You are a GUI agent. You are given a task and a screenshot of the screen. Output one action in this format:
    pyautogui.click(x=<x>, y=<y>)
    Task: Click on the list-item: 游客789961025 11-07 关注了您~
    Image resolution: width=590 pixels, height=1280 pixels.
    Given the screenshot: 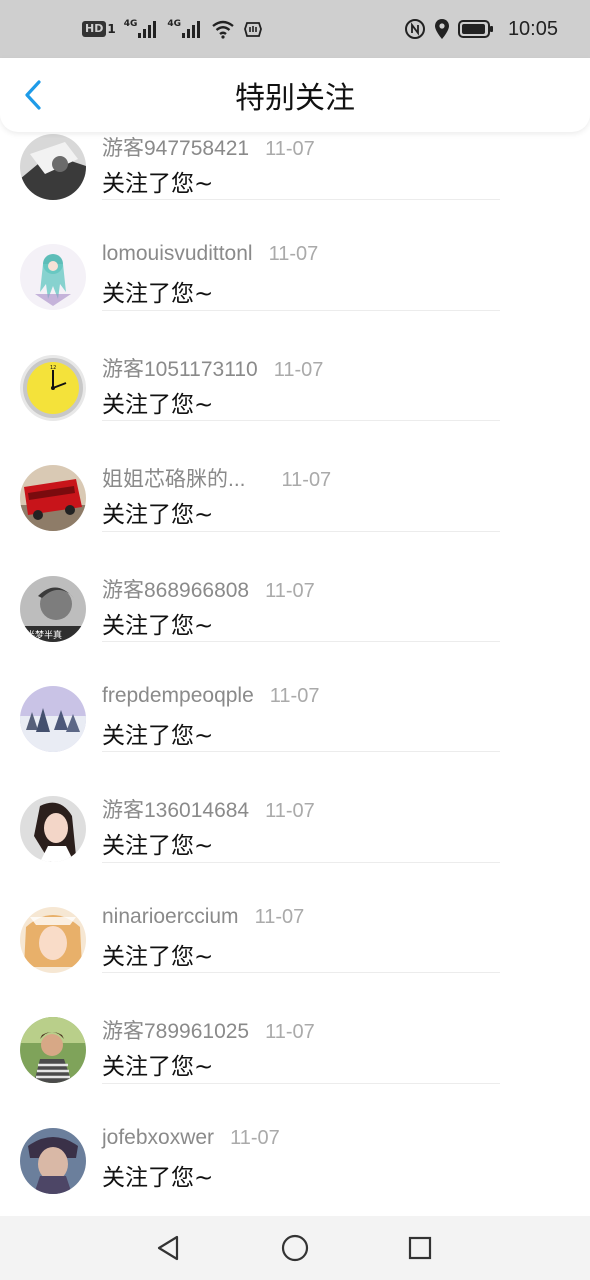 What is the action you would take?
    pyautogui.click(x=295, y=1028)
    